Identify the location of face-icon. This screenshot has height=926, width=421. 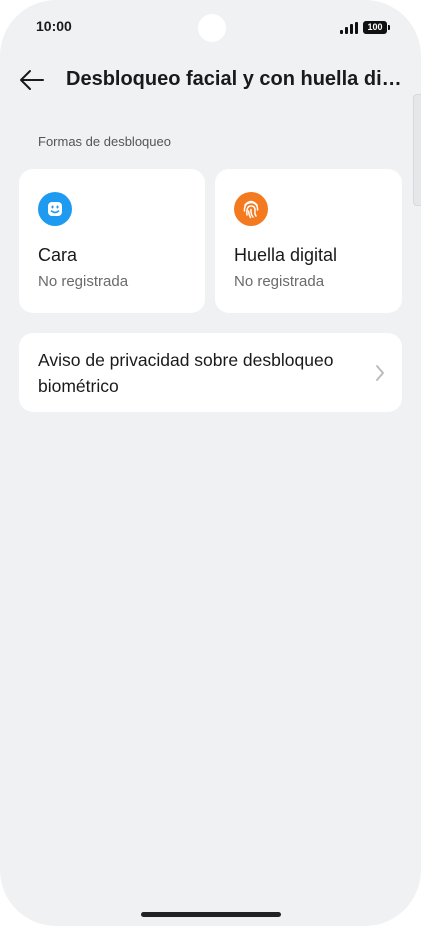
(55, 209).